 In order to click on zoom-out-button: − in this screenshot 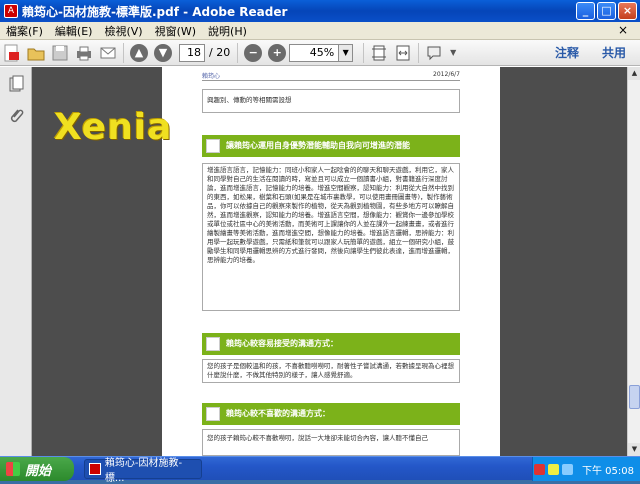, I will do `click(253, 53)`.